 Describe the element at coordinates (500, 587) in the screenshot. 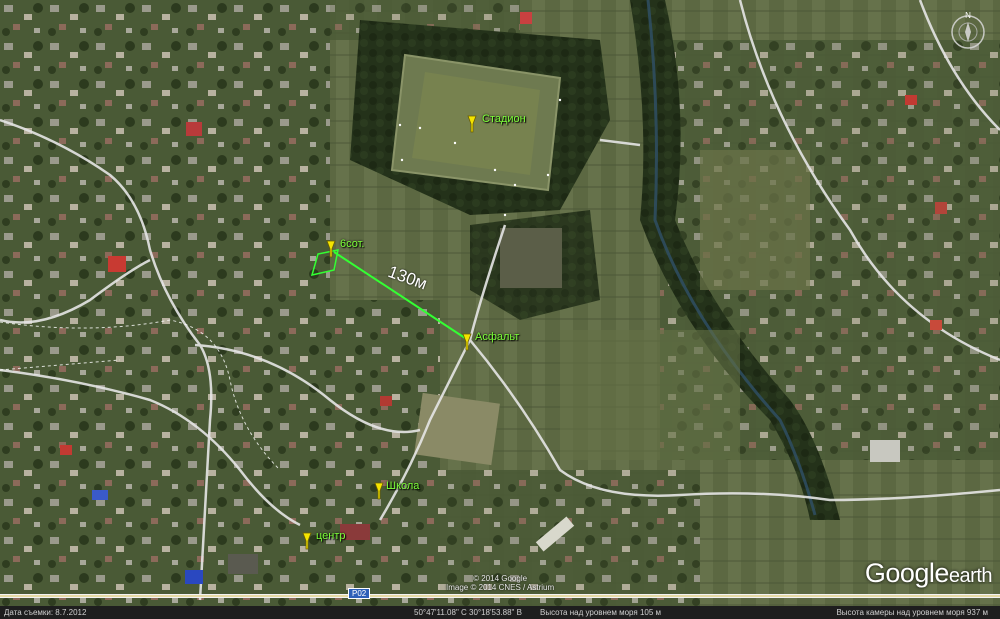

I see `copyright-line: Image © 2014 CNES / Astrium` at that location.